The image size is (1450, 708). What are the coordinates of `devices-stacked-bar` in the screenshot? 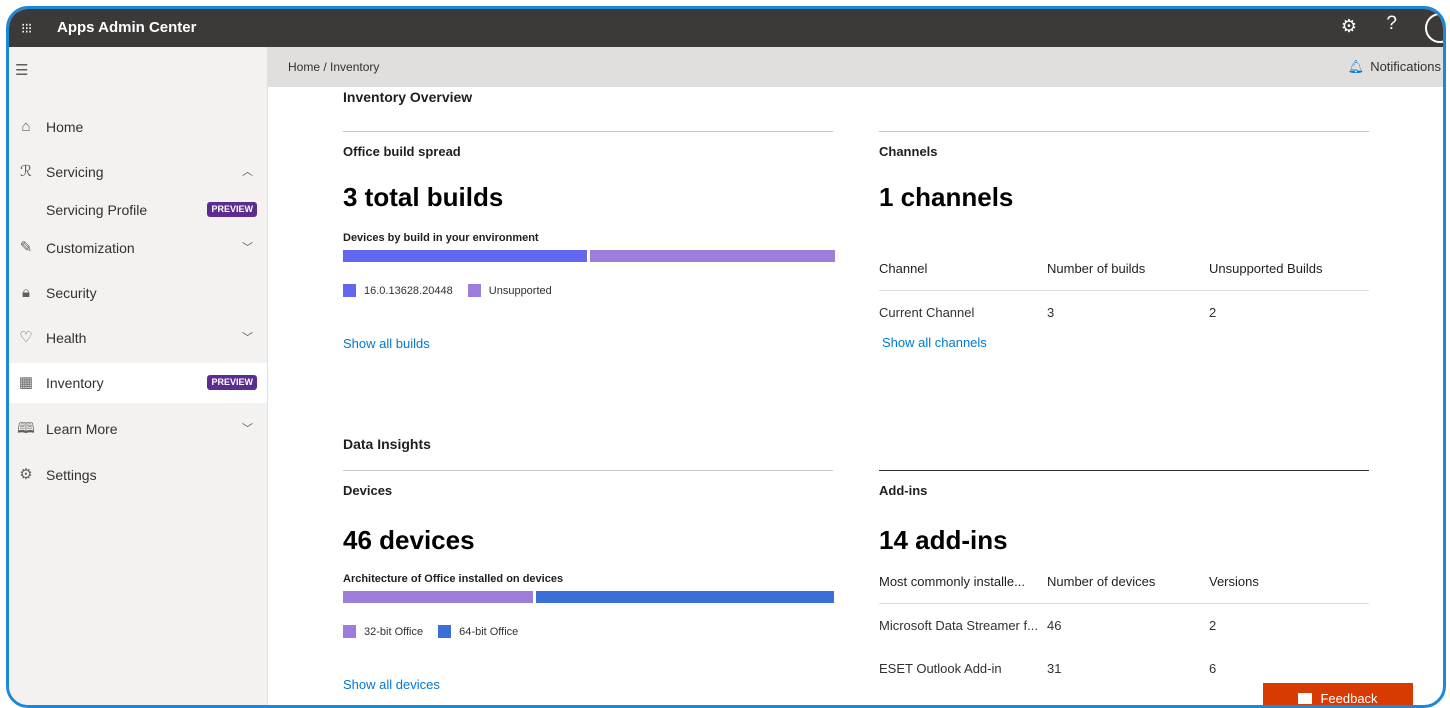 It's located at (589, 597).